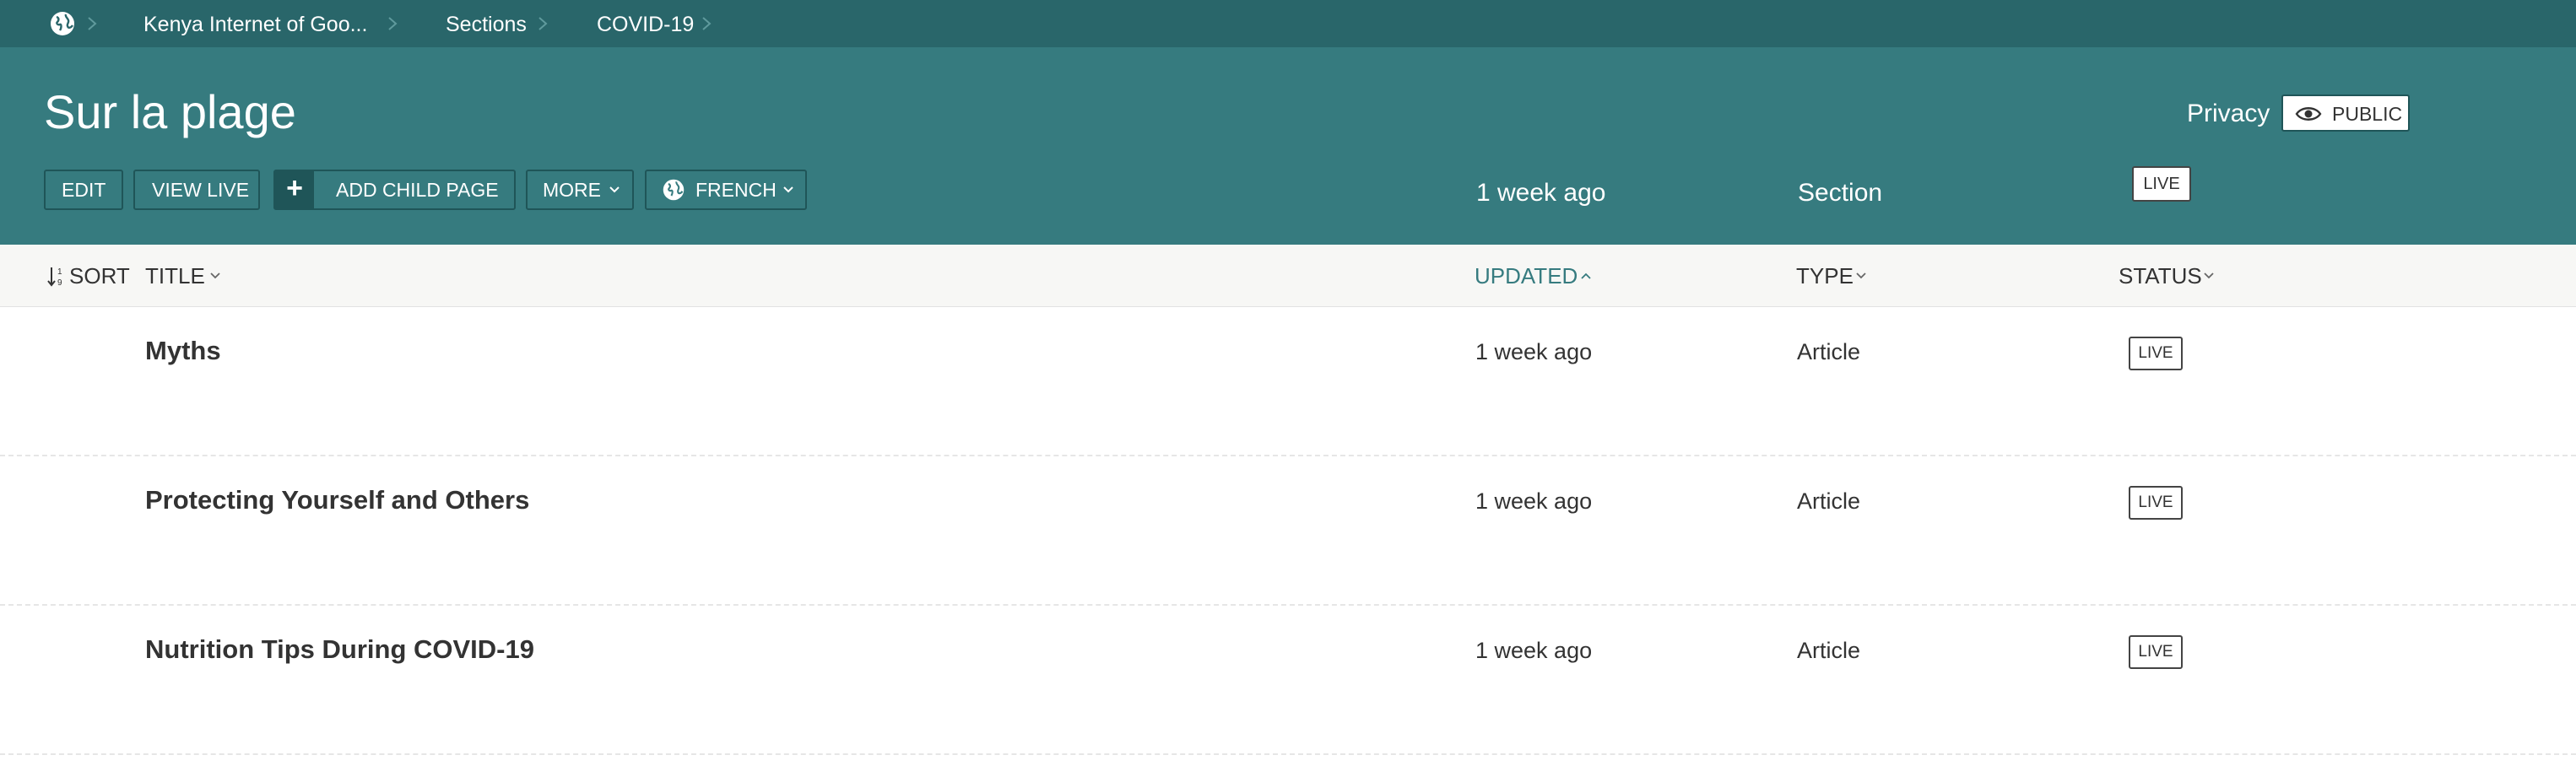 The width and height of the screenshot is (2576, 766). Describe the element at coordinates (2367, 114) in the screenshot. I see `privacy-value: PUBLIC` at that location.